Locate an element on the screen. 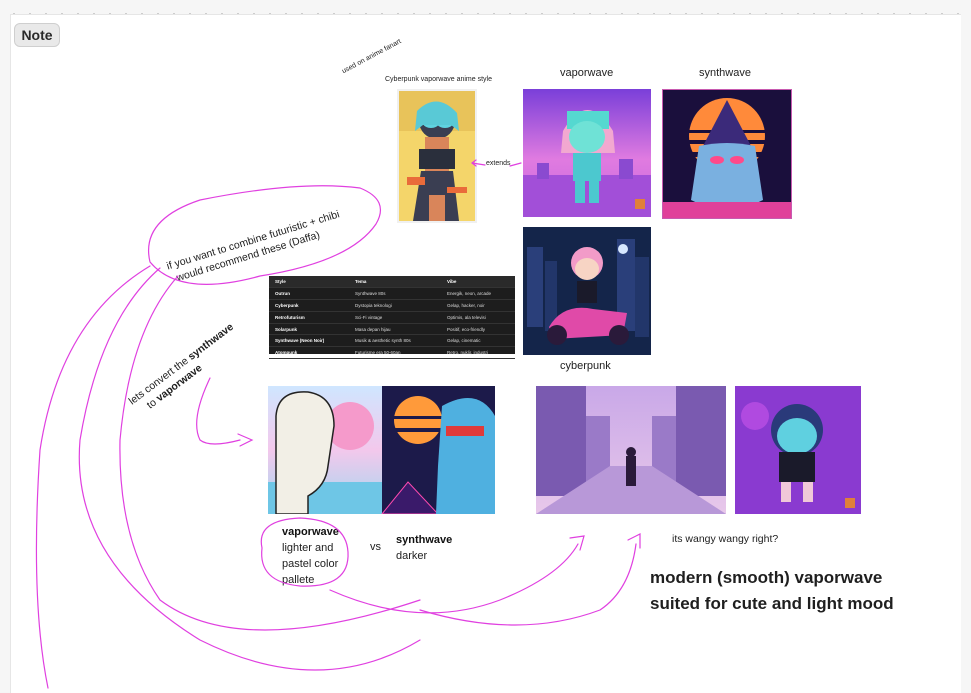 This screenshot has height=693, width=971. vapor-desc-line-2: pastel color is located at coordinates (310, 564).